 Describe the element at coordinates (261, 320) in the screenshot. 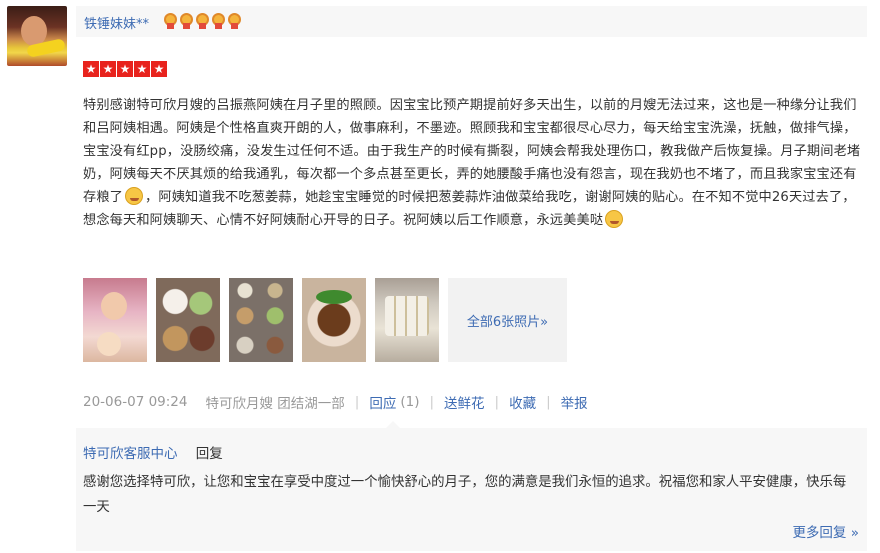

I see `photo-thumbnail-dishes-grid` at that location.